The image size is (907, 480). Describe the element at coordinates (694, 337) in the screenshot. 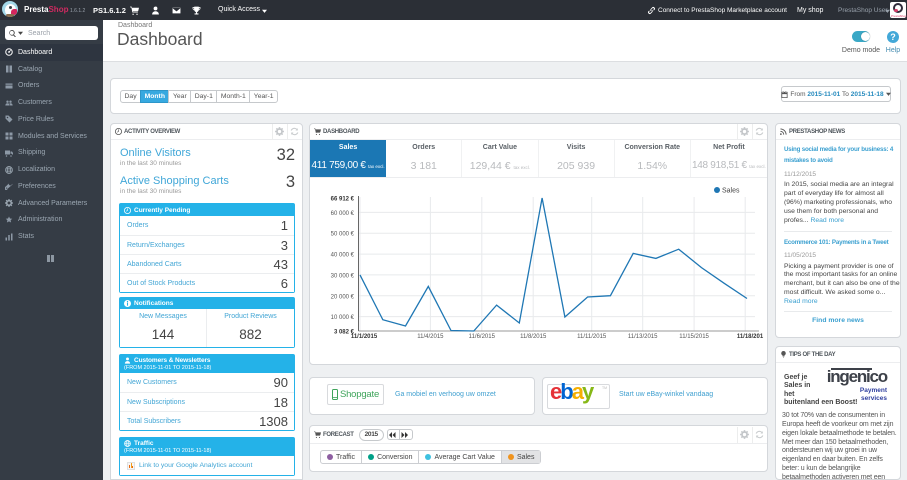

I see `svg-text: 11/15/2015` at that location.